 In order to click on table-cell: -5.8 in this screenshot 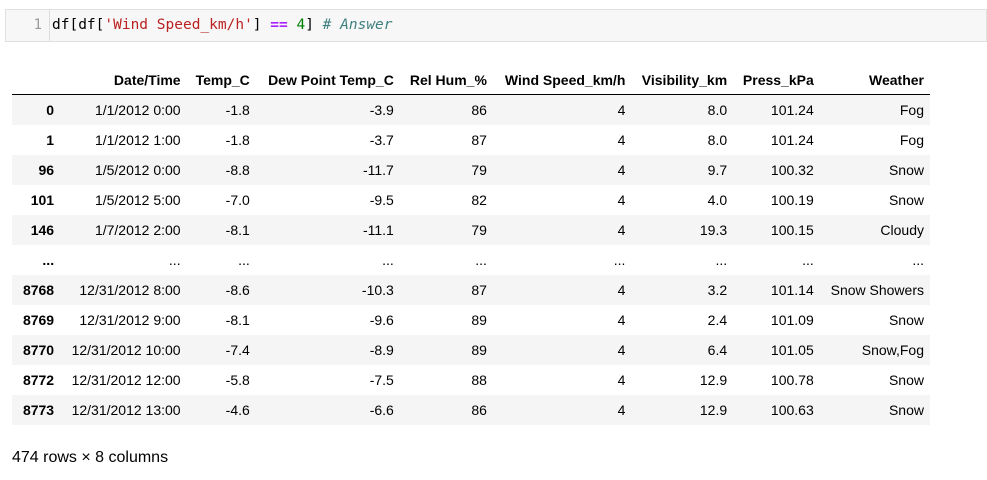, I will do `click(237, 380)`.